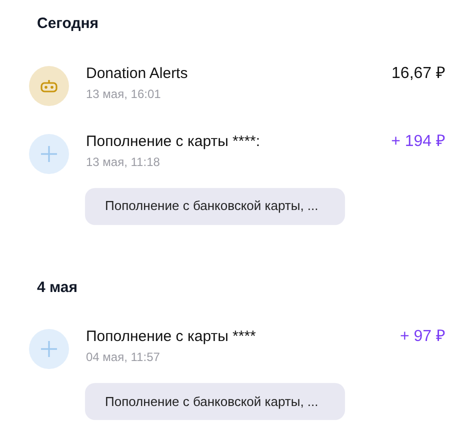 The height and width of the screenshot is (444, 469). What do you see at coordinates (137, 74) in the screenshot?
I see `transaction-title: Donation Alerts` at bounding box center [137, 74].